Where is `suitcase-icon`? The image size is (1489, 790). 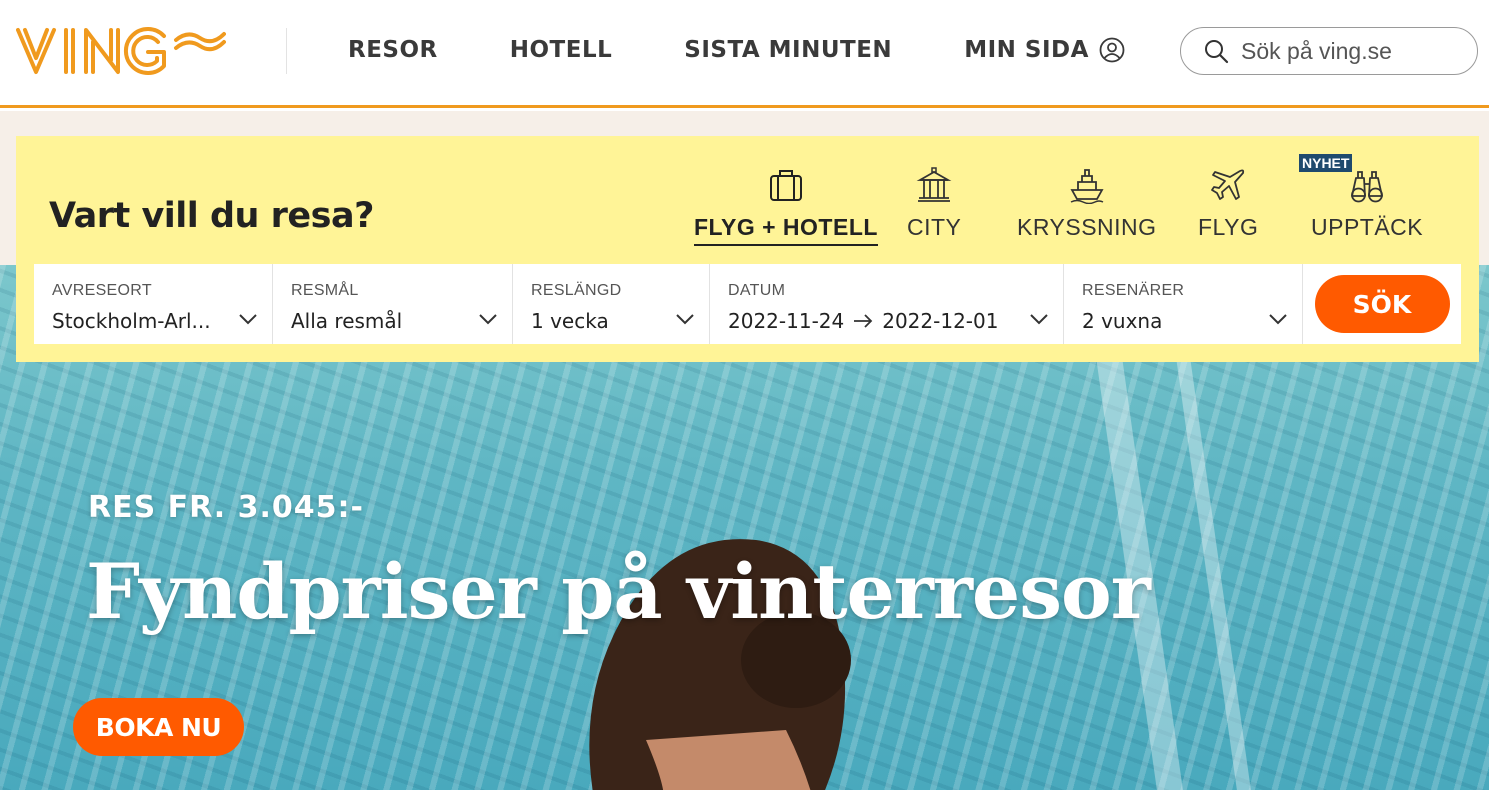 suitcase-icon is located at coordinates (785, 185).